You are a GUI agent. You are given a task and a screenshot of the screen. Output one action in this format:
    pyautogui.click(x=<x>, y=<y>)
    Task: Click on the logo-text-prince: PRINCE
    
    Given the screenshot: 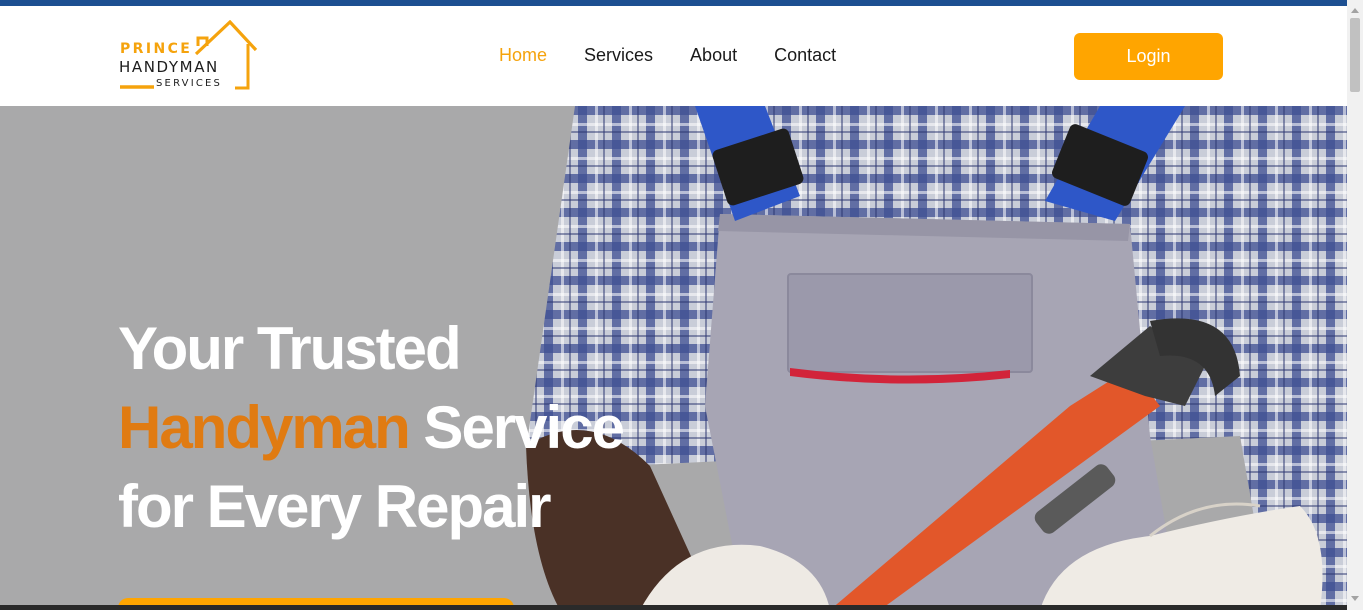 What is the action you would take?
    pyautogui.click(x=156, y=49)
    